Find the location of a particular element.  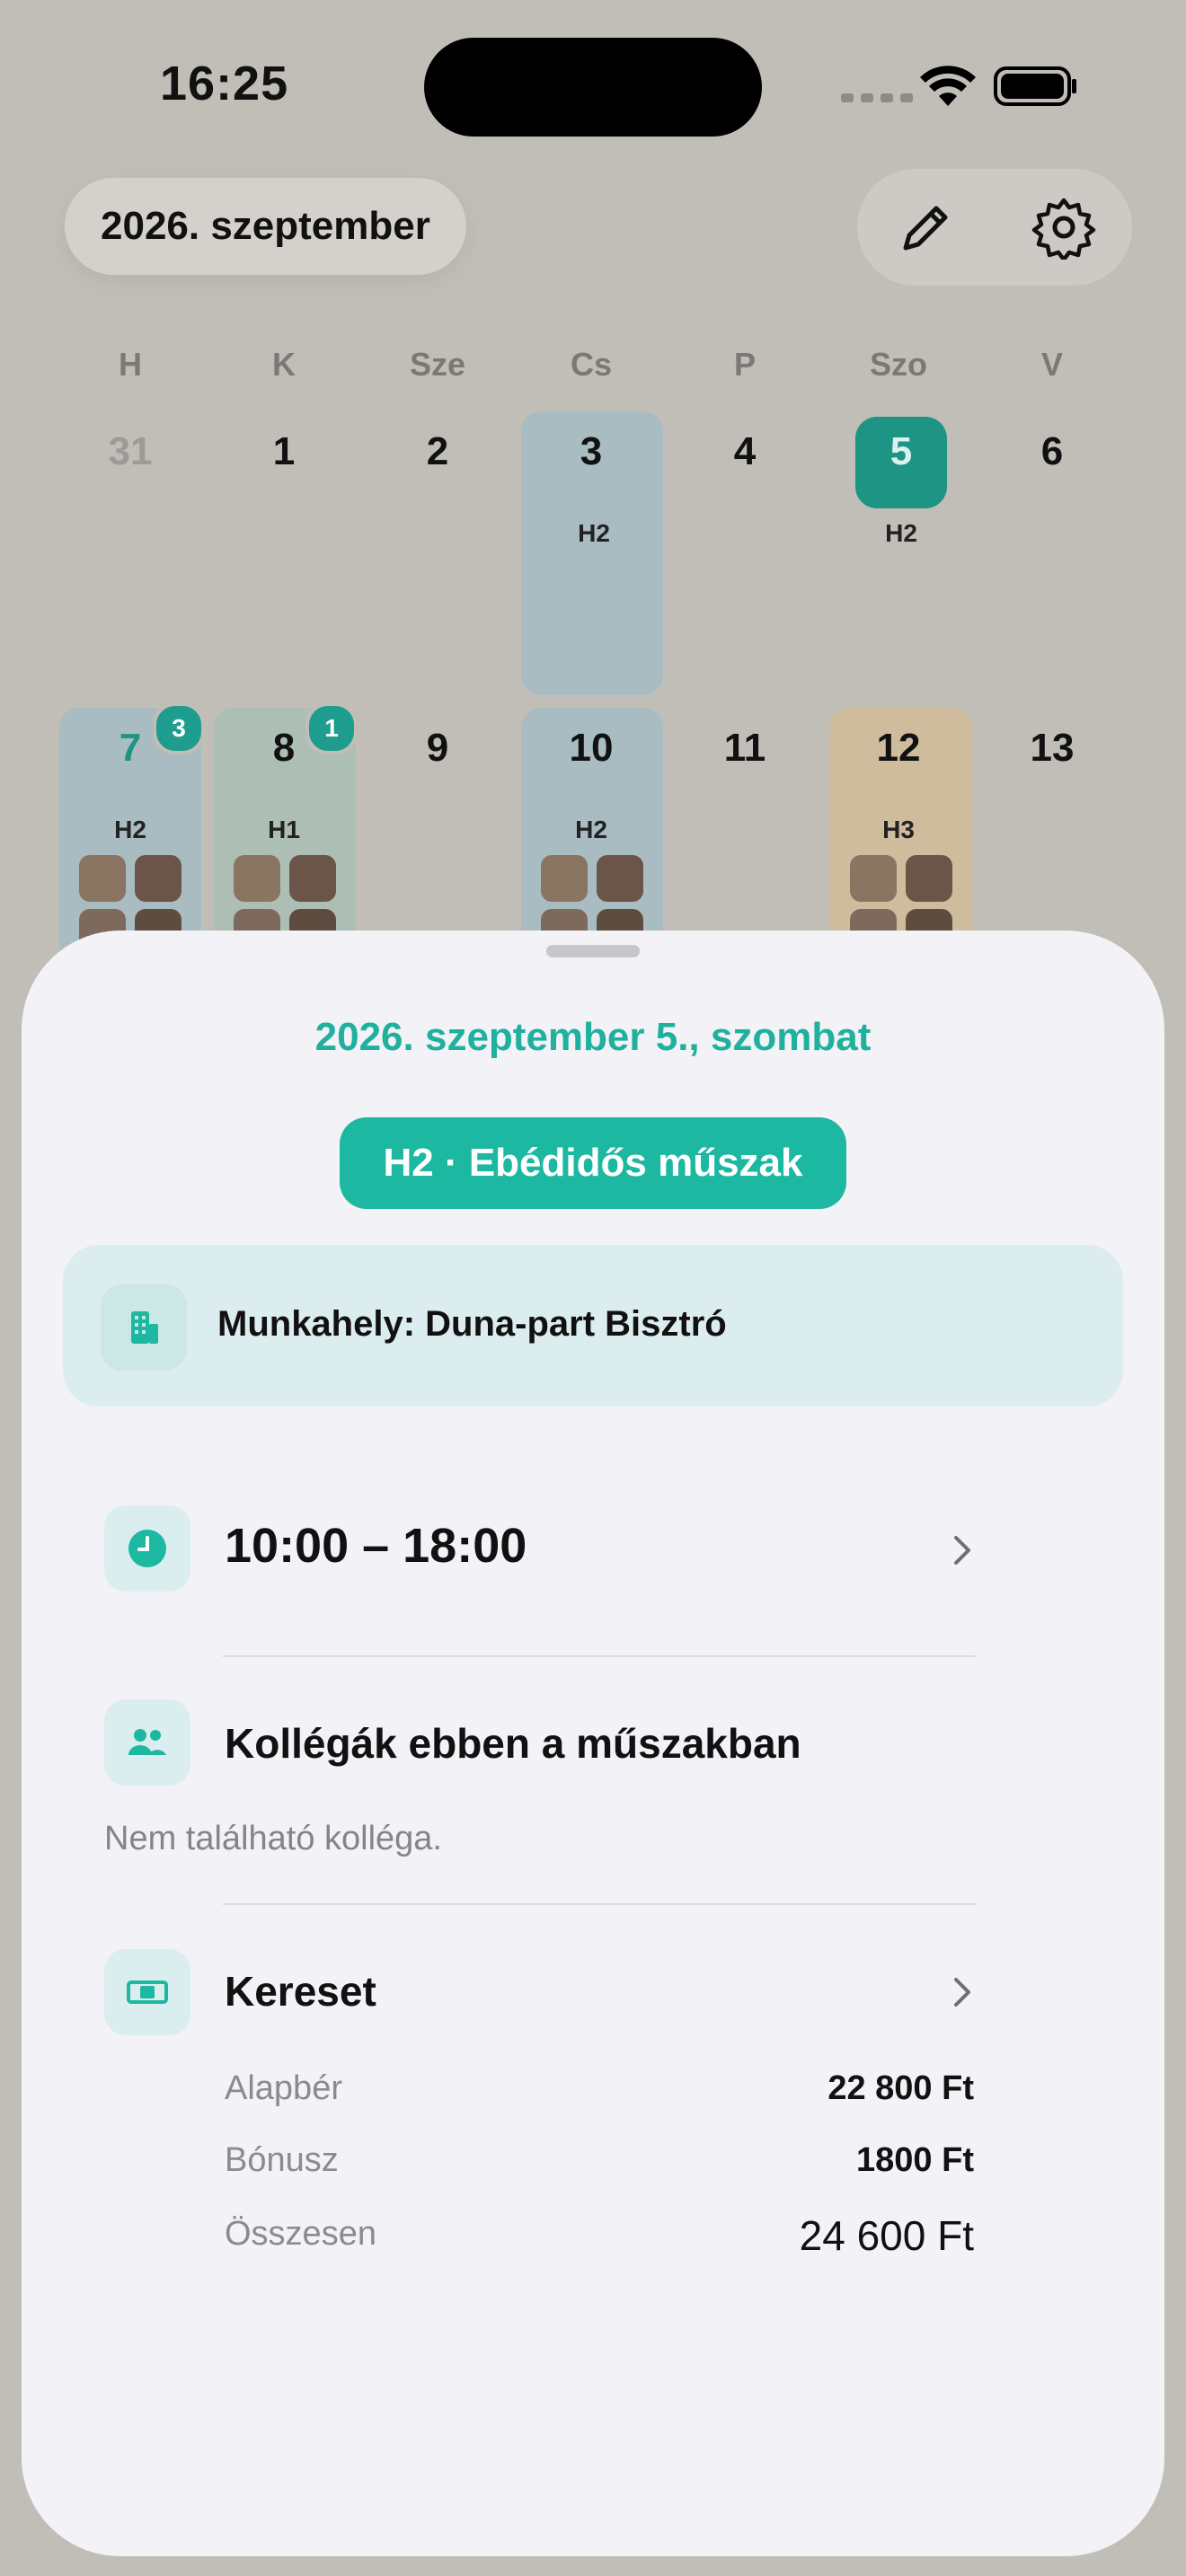

workplace-label: Munkahely: Duna-part Bisztró is located at coordinates (472, 1324).